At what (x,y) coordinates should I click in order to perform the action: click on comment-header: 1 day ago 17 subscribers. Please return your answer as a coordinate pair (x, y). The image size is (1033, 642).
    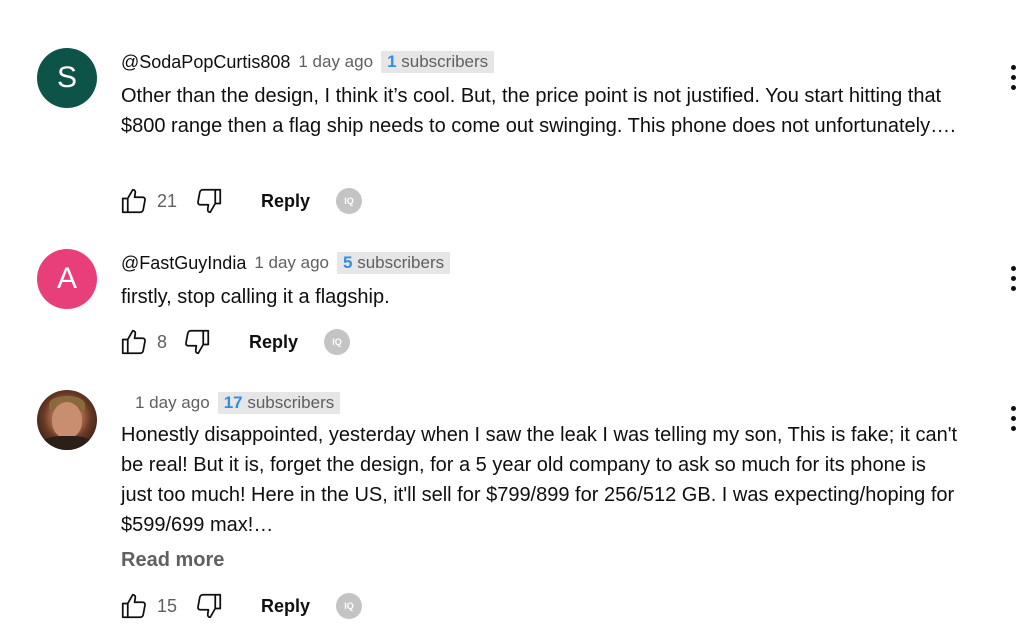
    Looking at the image, I should click on (234, 403).